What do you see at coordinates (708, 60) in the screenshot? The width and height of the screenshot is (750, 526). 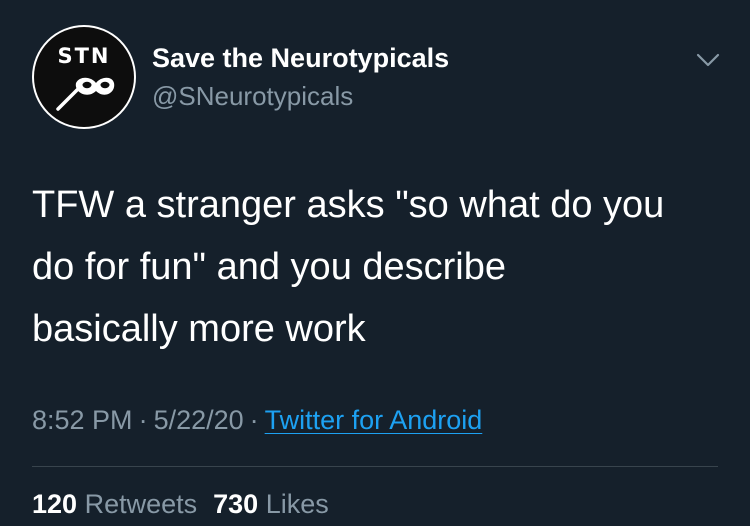 I see `chevron-down-icon` at bounding box center [708, 60].